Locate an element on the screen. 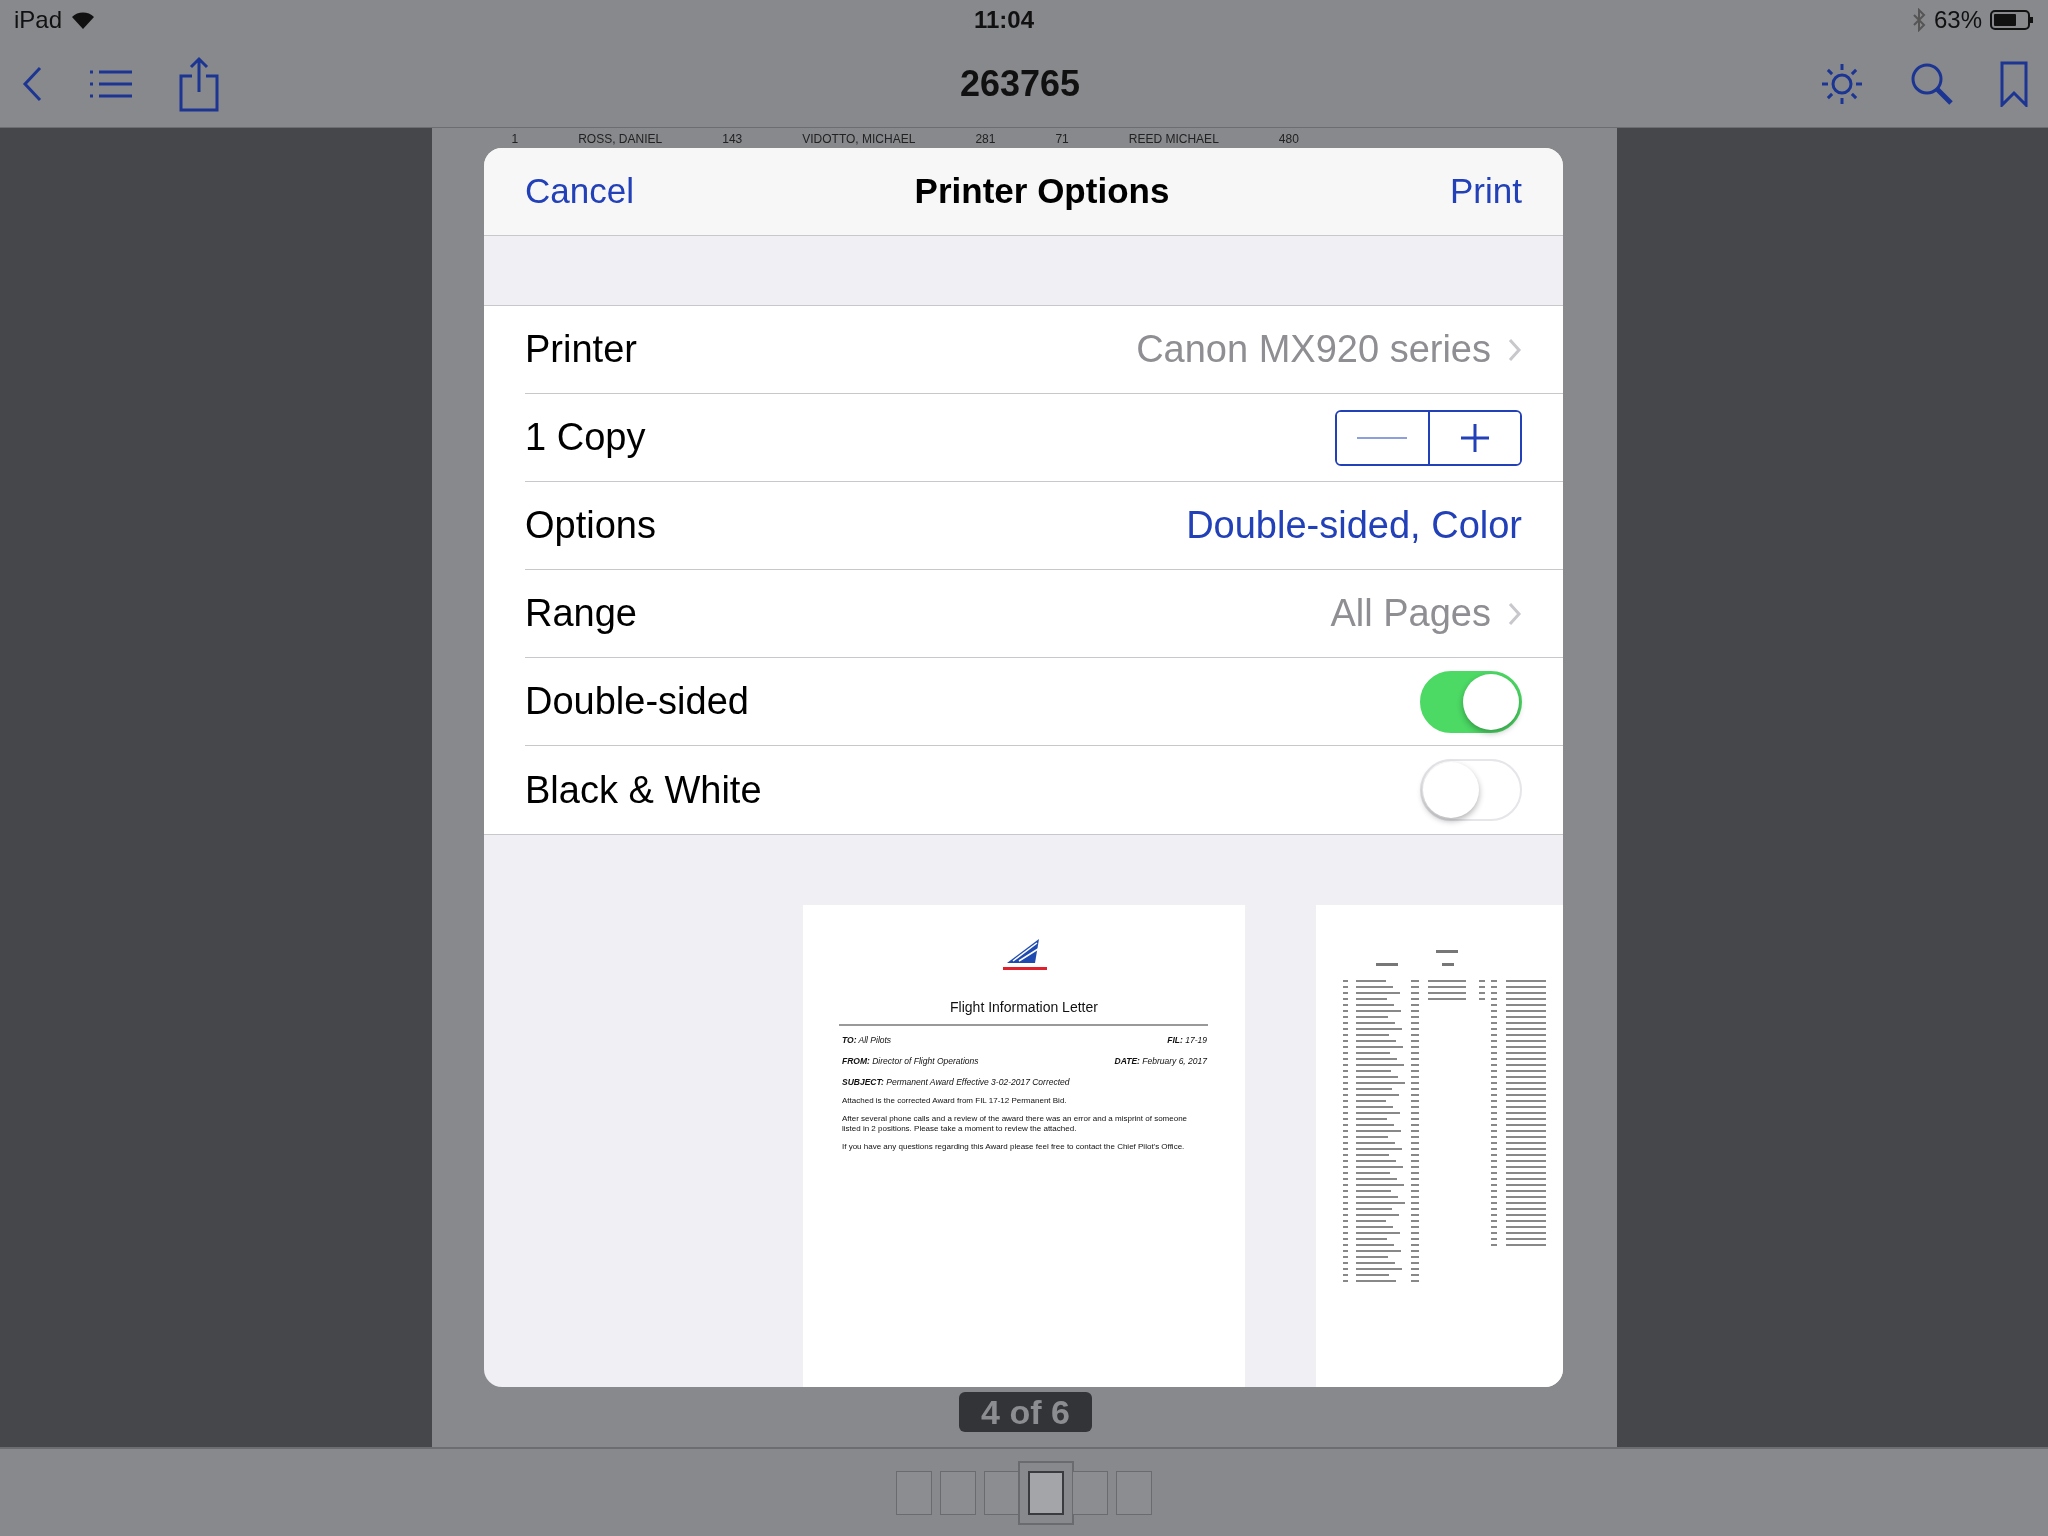 The width and height of the screenshot is (2048, 1536). letter-paragraph: If you have any questions regarding this Award please feel free to contact the Chief Pilot's Office. is located at coordinates (1014, 1147).